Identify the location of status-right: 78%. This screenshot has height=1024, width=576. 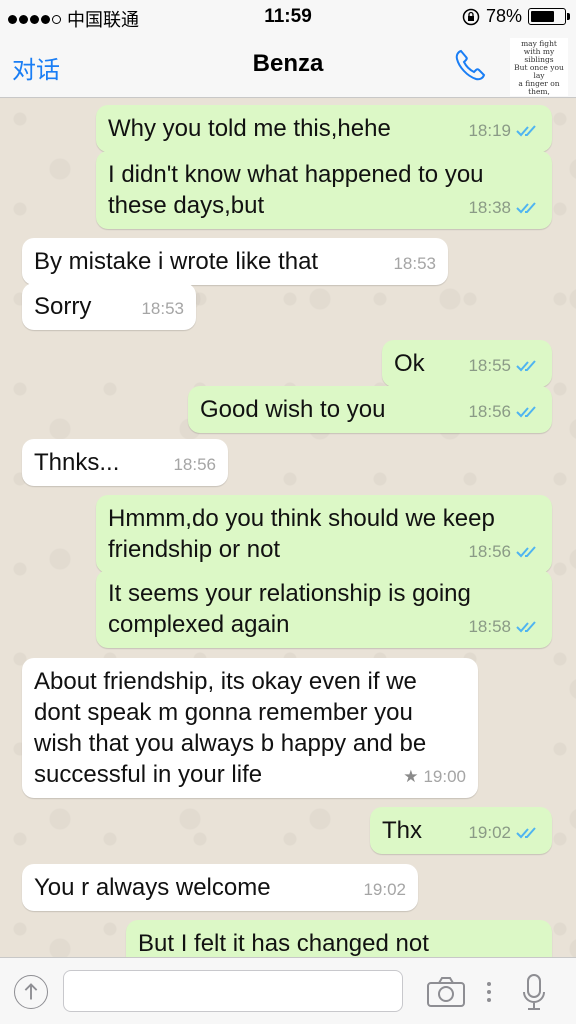
(516, 16).